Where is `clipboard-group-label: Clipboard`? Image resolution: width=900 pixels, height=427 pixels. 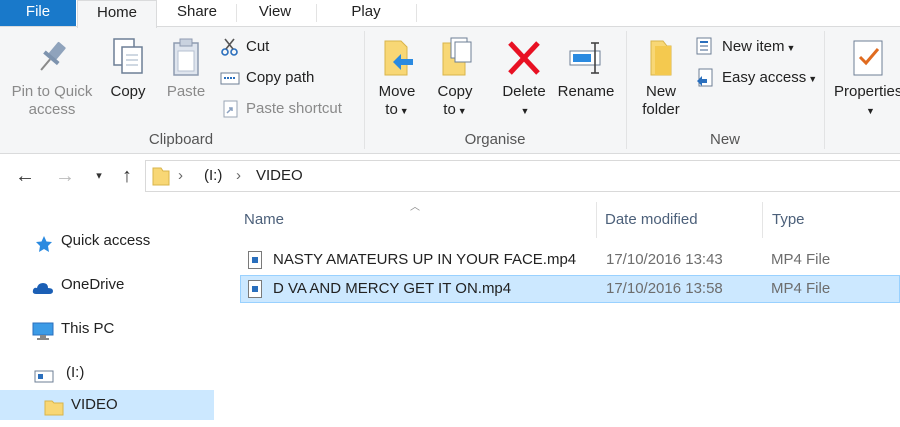 clipboard-group-label: Clipboard is located at coordinates (181, 139).